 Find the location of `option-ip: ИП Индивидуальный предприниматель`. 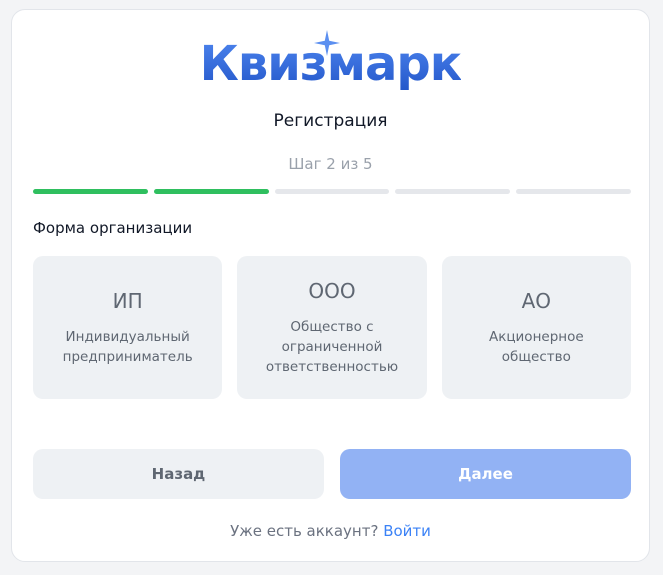

option-ip: ИП Индивидуальный предприниматель is located at coordinates (128, 327).